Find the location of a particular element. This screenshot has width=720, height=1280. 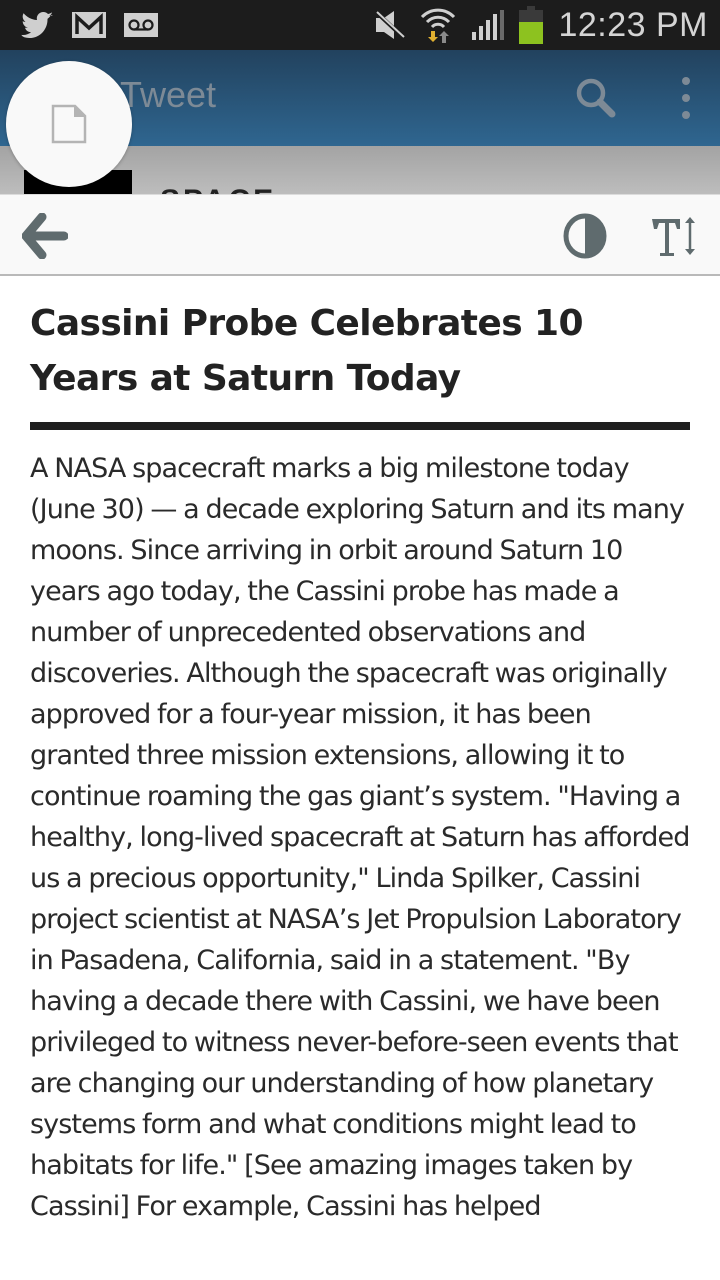

status-bar: 12:23 PM is located at coordinates (360, 25).